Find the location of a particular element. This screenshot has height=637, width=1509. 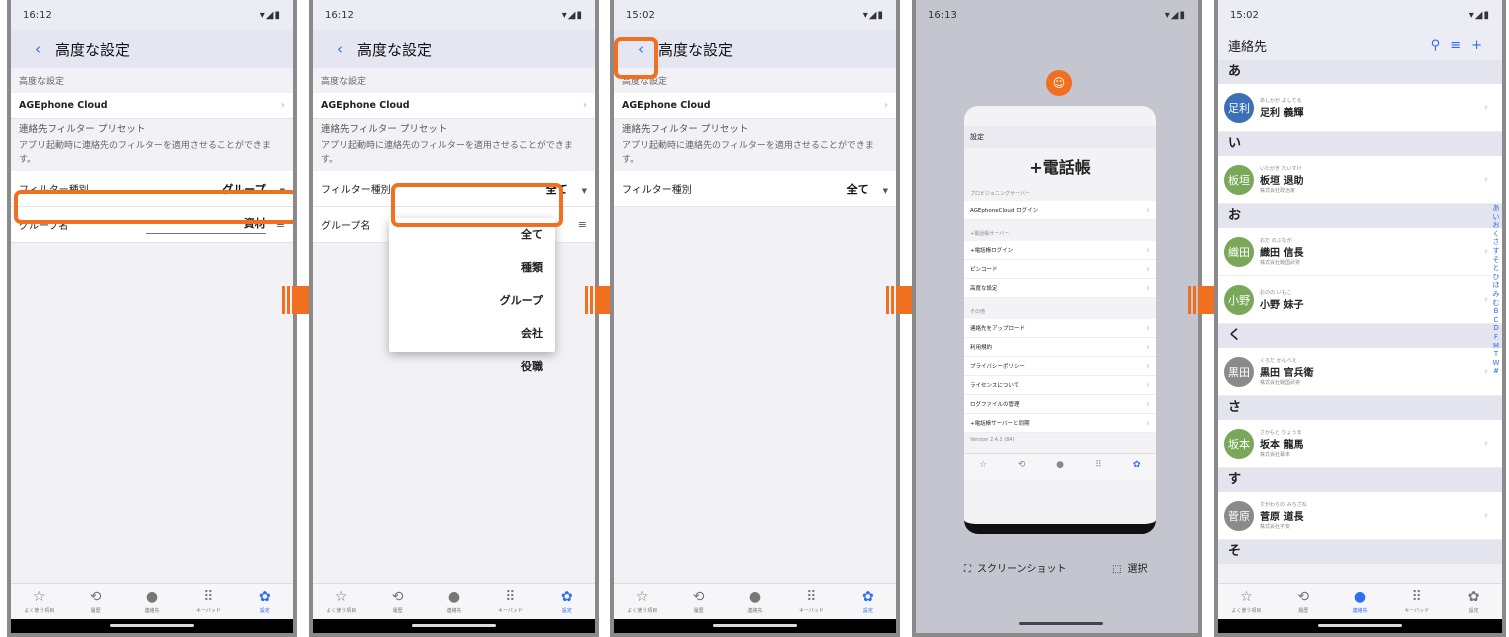

filter-list-icon: ≡ is located at coordinates (582, 224).